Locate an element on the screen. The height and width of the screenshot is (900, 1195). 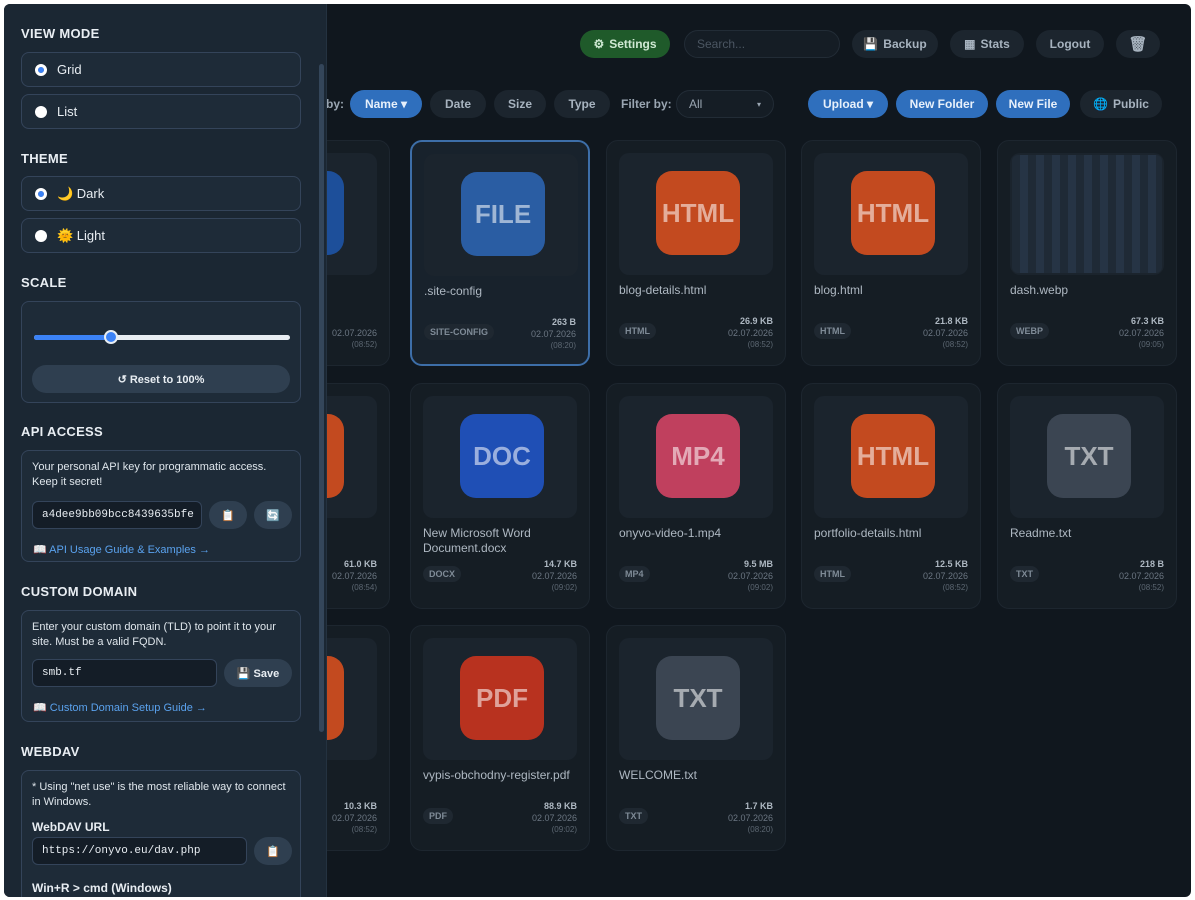
file-name: portfolio-details.html is located at coordinates (868, 533).